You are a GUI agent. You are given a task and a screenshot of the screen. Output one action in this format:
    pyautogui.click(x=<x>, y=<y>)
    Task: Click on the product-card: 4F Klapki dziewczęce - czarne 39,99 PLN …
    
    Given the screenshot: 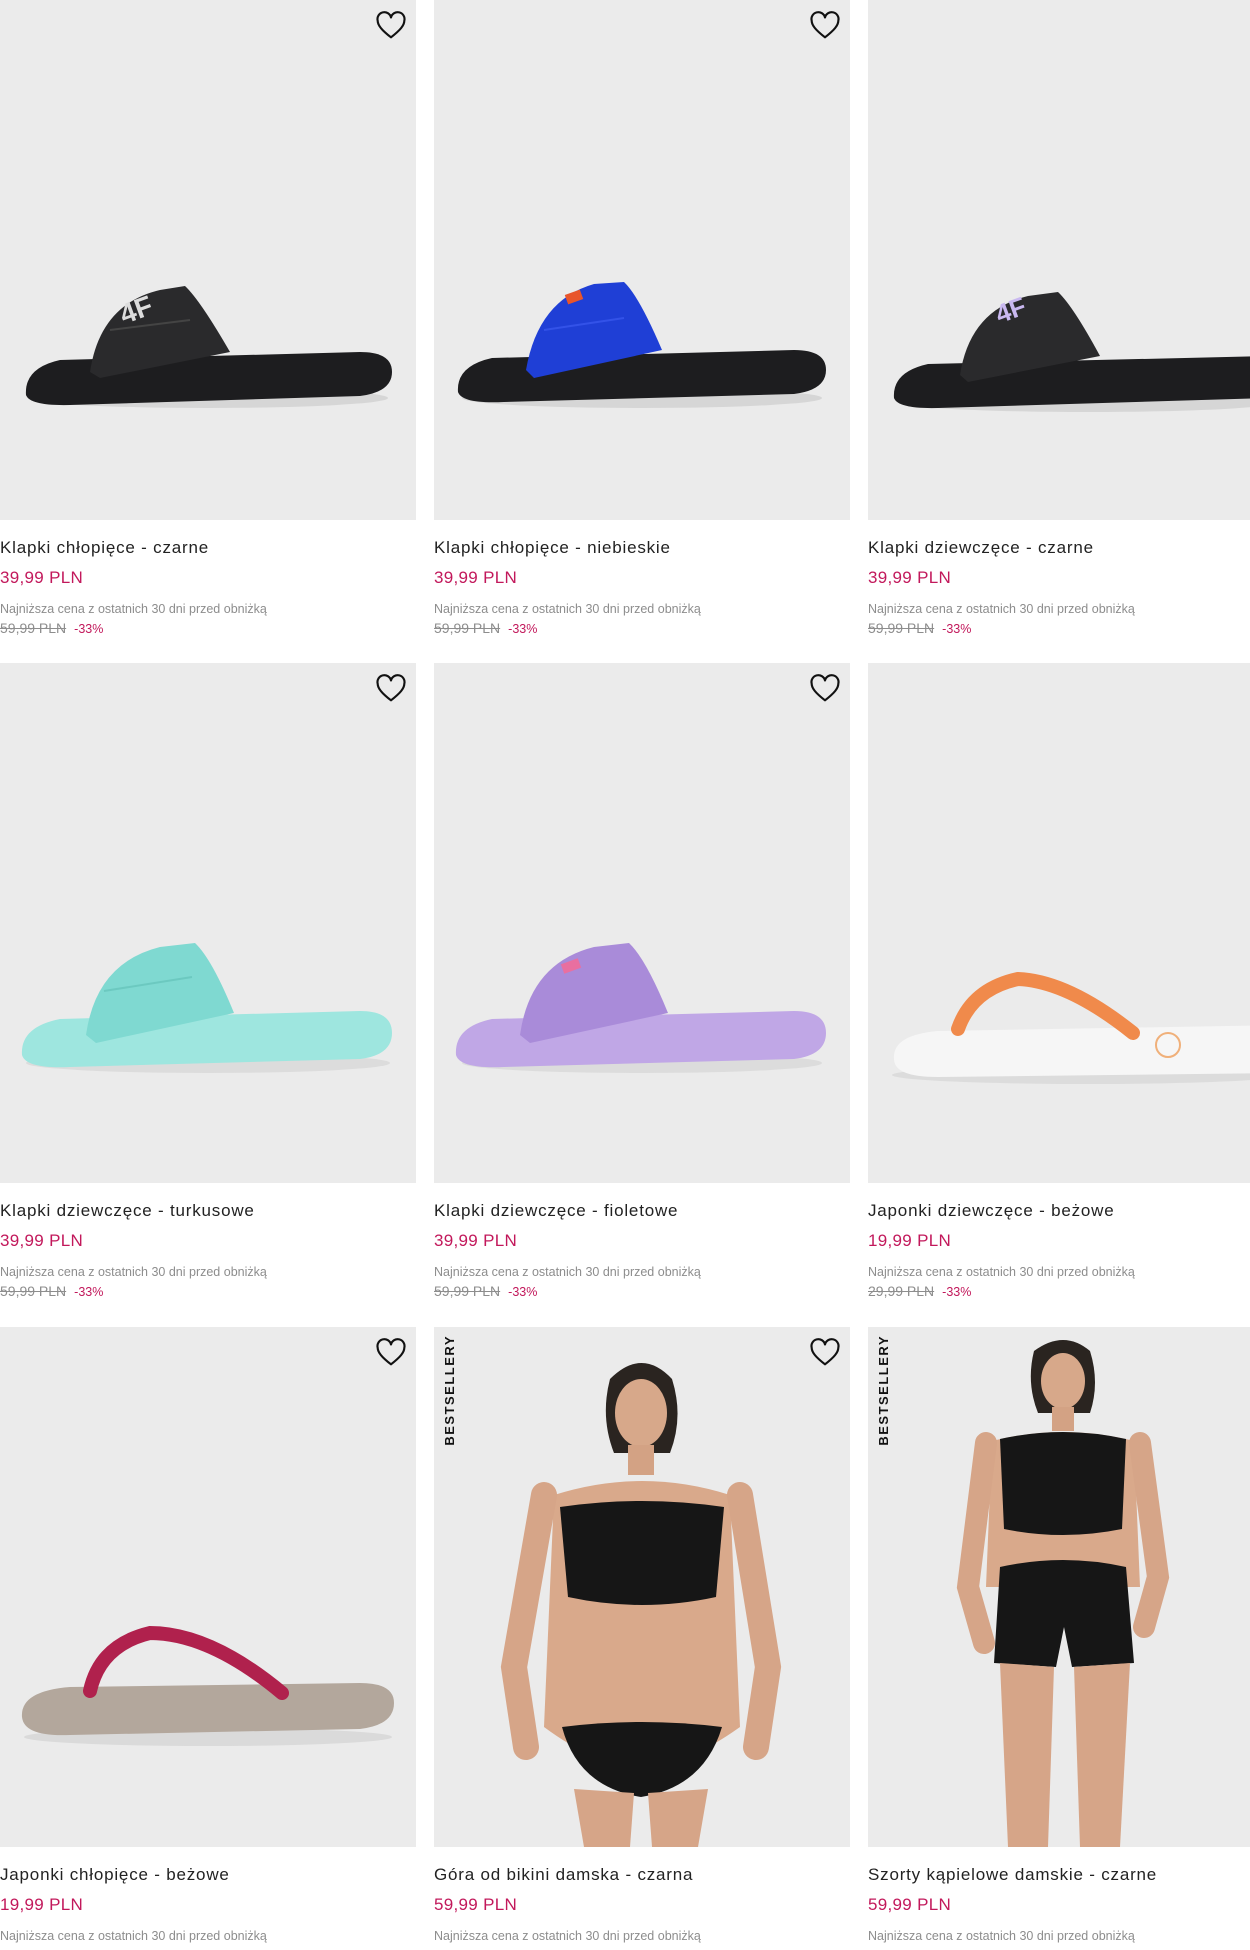 What is the action you would take?
    pyautogui.click(x=1059, y=318)
    